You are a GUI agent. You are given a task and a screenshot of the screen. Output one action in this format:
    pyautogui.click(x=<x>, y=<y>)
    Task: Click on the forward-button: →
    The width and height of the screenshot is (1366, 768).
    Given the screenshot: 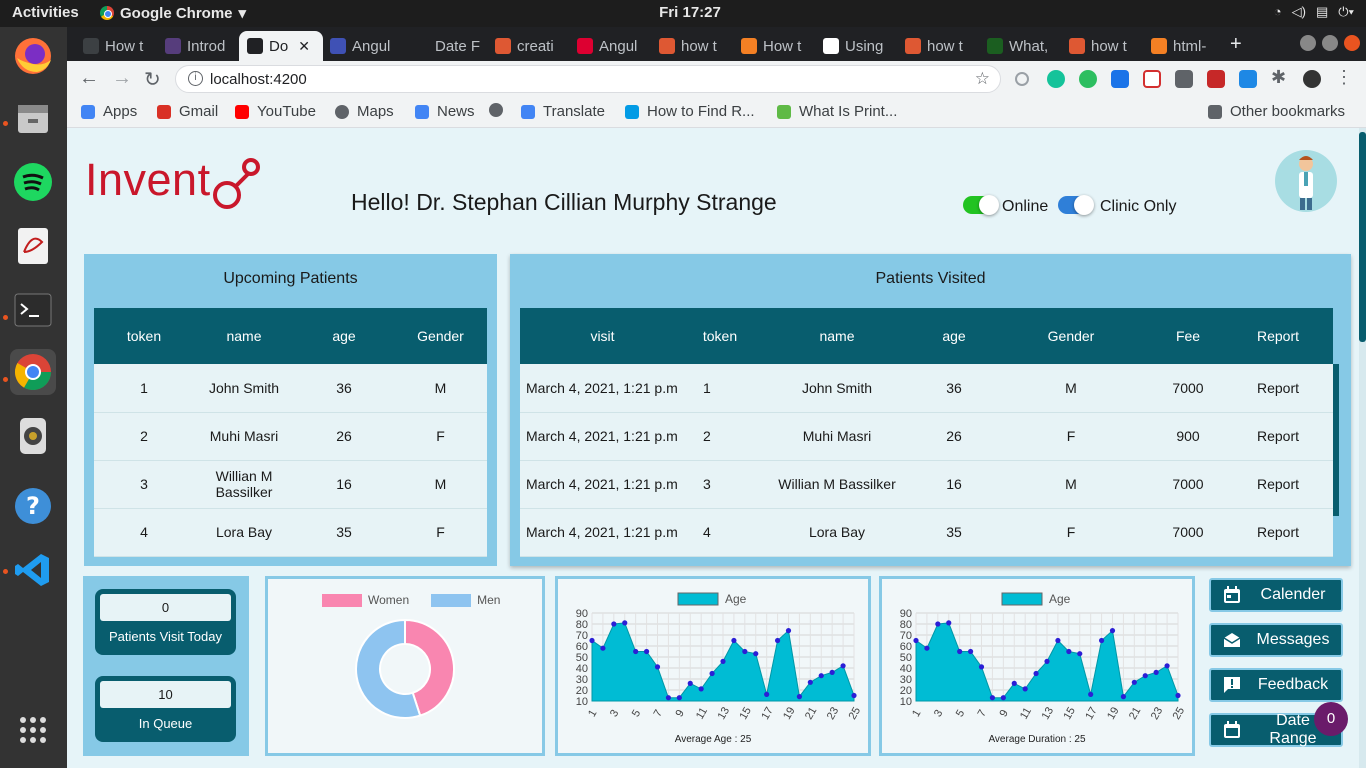 What is the action you would take?
    pyautogui.click(x=122, y=78)
    